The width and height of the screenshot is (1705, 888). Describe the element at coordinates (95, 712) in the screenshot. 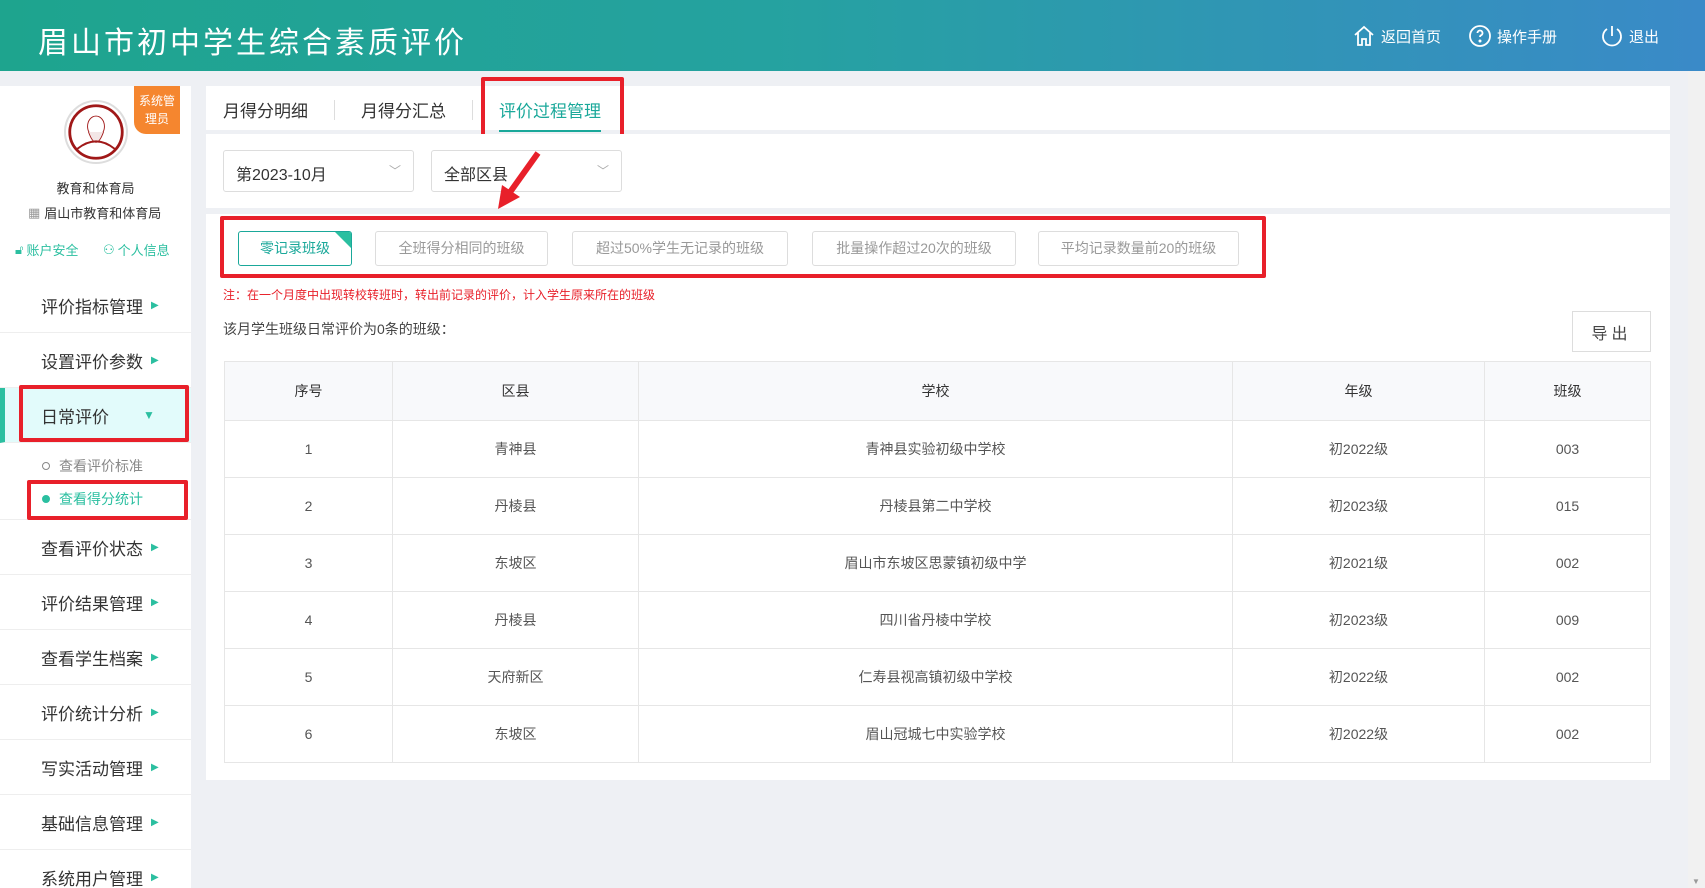

I see `menu-item-analysis: 评价统计分析 ▶` at that location.